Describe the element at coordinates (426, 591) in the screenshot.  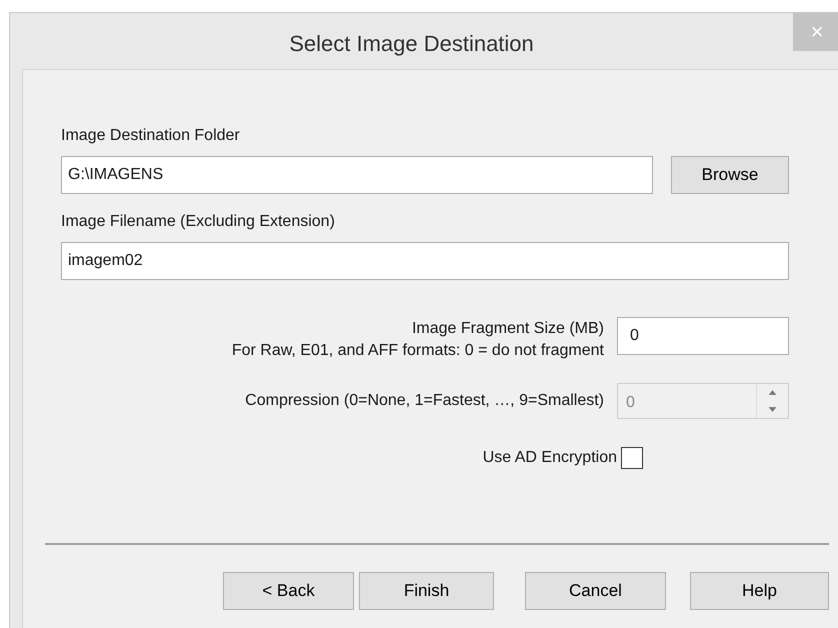
I see `finish-button: Finish` at that location.